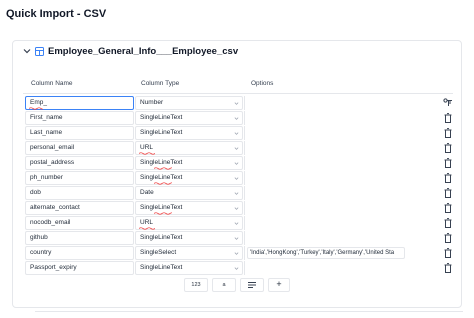 The width and height of the screenshot is (474, 318). Describe the element at coordinates (237, 285) in the screenshot. I see `toolbar: 123 a +` at that location.